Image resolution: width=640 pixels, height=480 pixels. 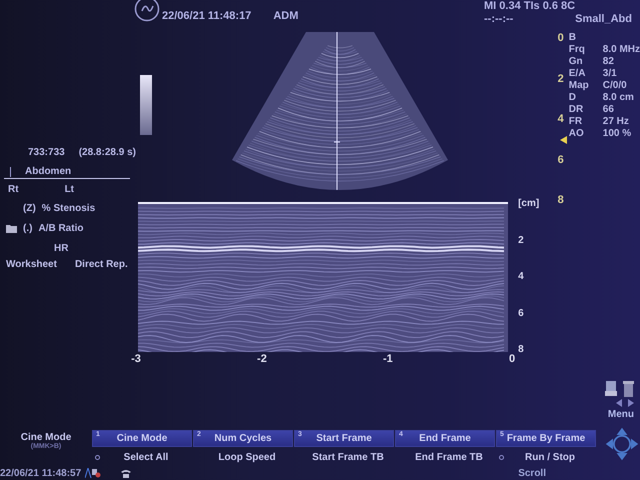 I want to click on menu-label: Menu, so click(x=621, y=414).